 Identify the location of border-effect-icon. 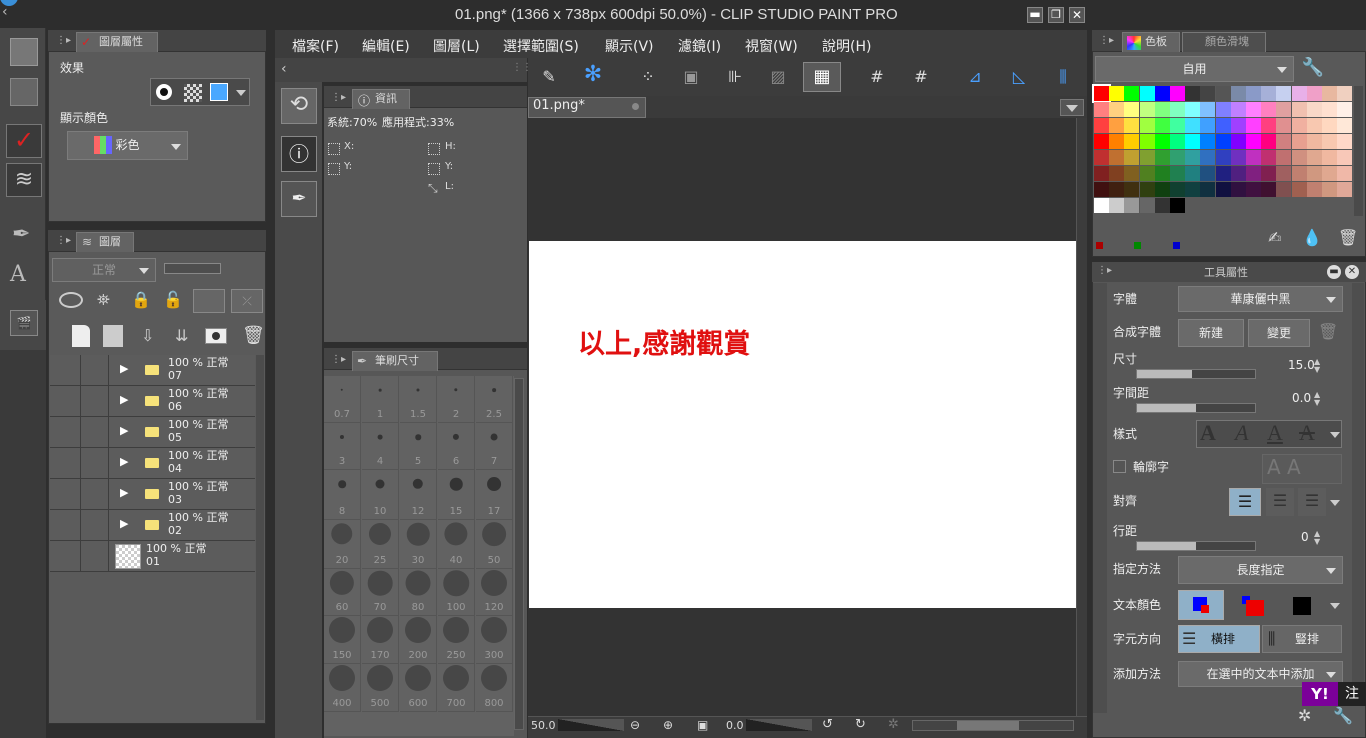
(164, 92).